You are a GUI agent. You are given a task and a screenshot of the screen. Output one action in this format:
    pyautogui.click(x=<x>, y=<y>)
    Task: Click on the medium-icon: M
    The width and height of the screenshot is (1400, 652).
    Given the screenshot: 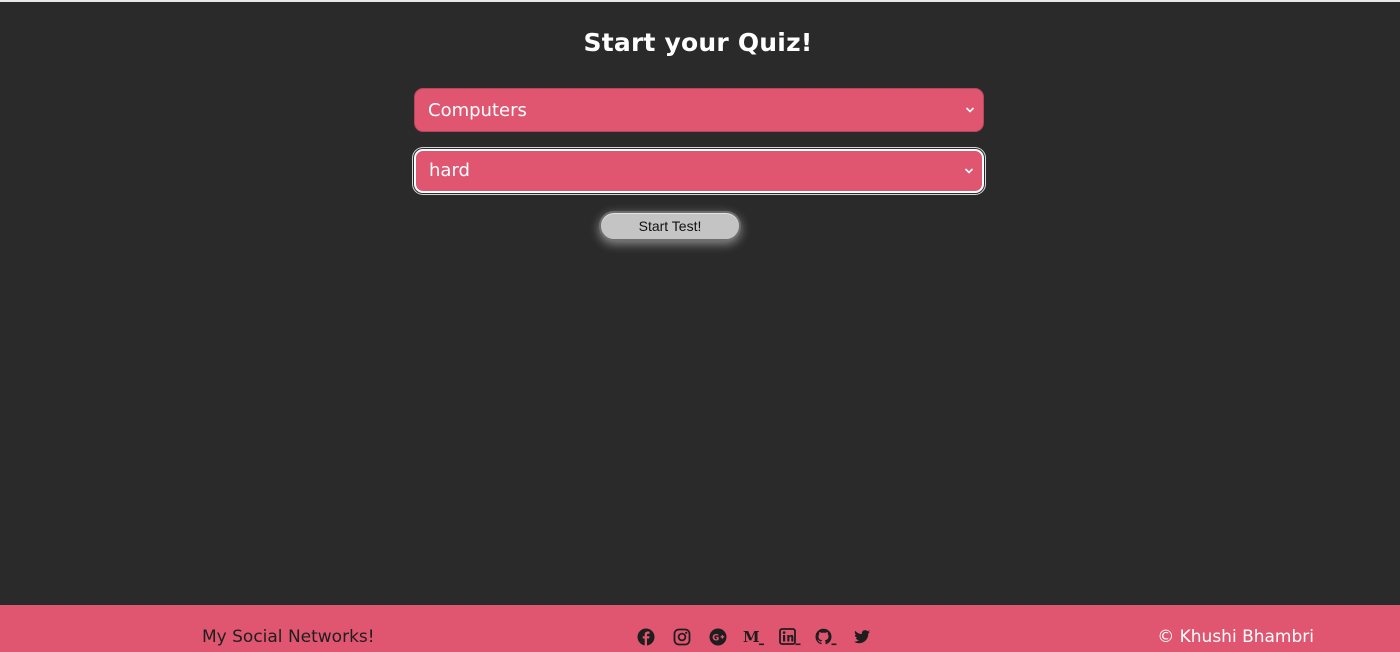 What is the action you would take?
    pyautogui.click(x=754, y=637)
    